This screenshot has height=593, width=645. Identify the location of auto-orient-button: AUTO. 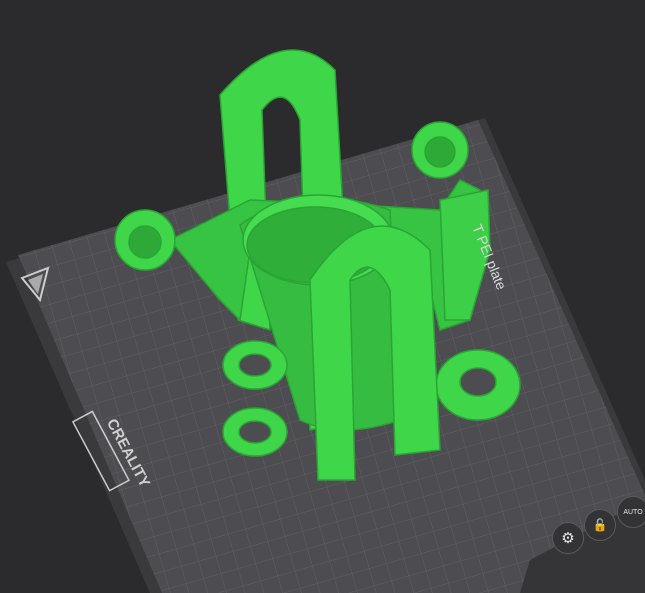
(631, 512).